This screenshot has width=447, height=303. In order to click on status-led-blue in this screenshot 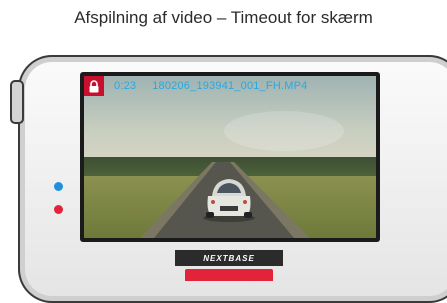, I will do `click(58, 186)`.